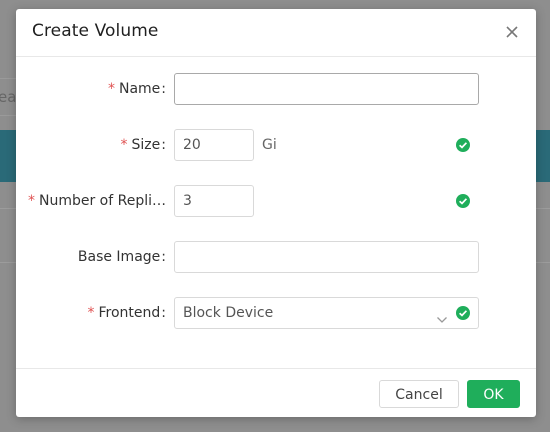 The height and width of the screenshot is (432, 550). I want to click on replicas-input: 3, so click(214, 201).